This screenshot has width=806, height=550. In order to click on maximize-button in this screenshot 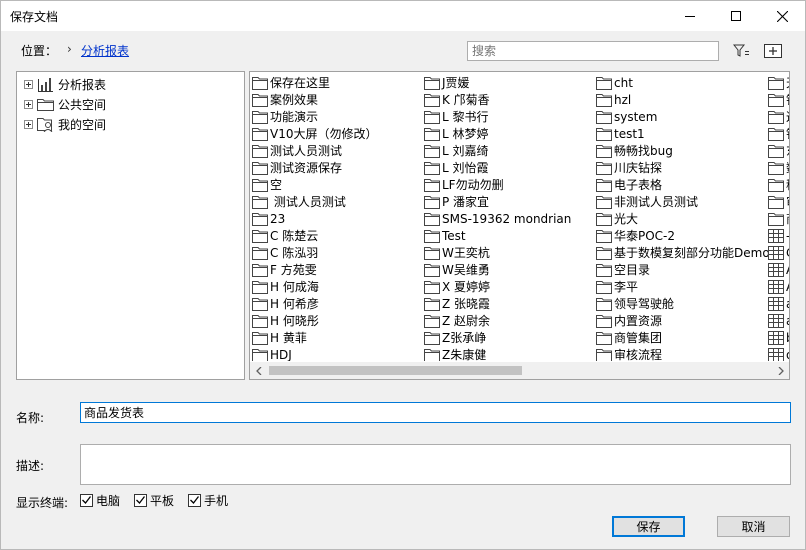, I will do `click(736, 16)`.